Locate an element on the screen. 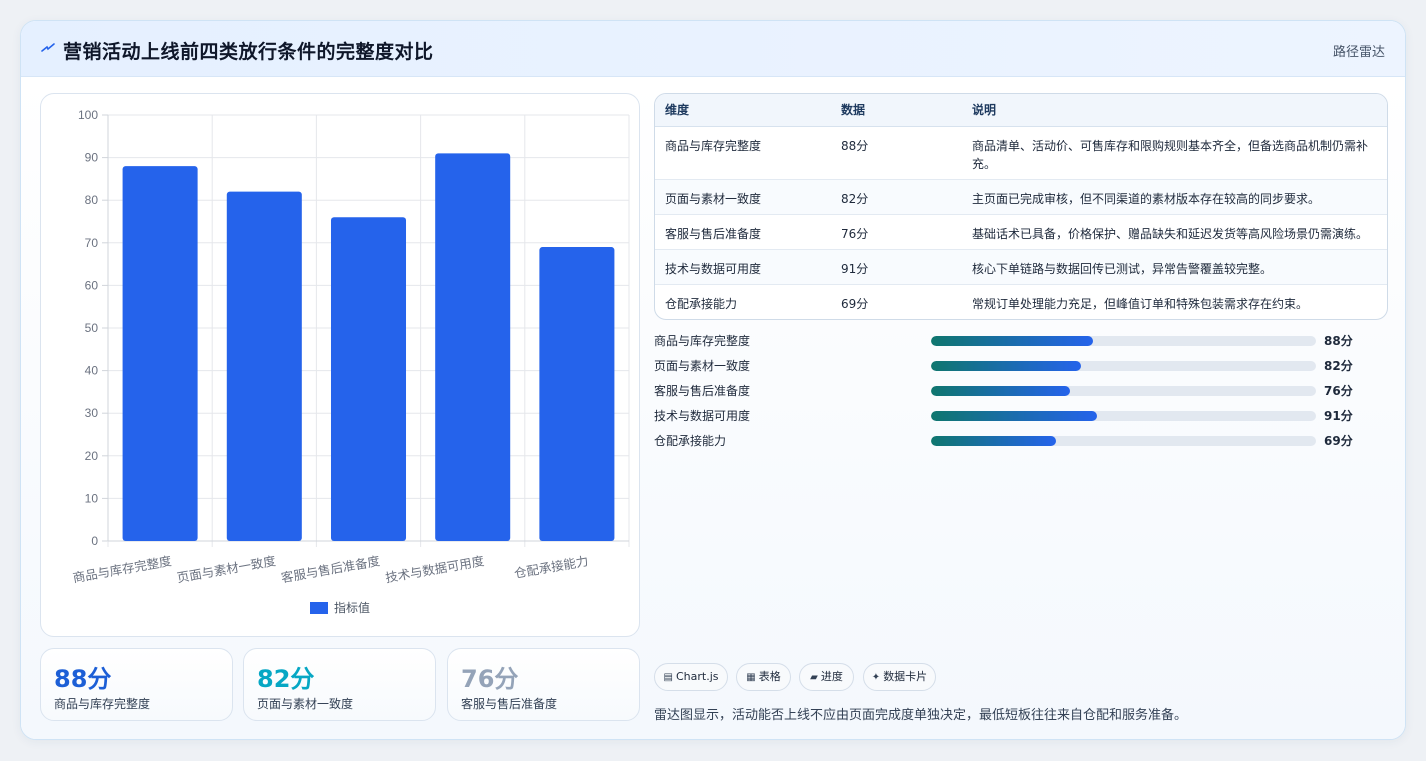 This screenshot has height=761, width=1426. card-icon: ✦ is located at coordinates (876, 677).